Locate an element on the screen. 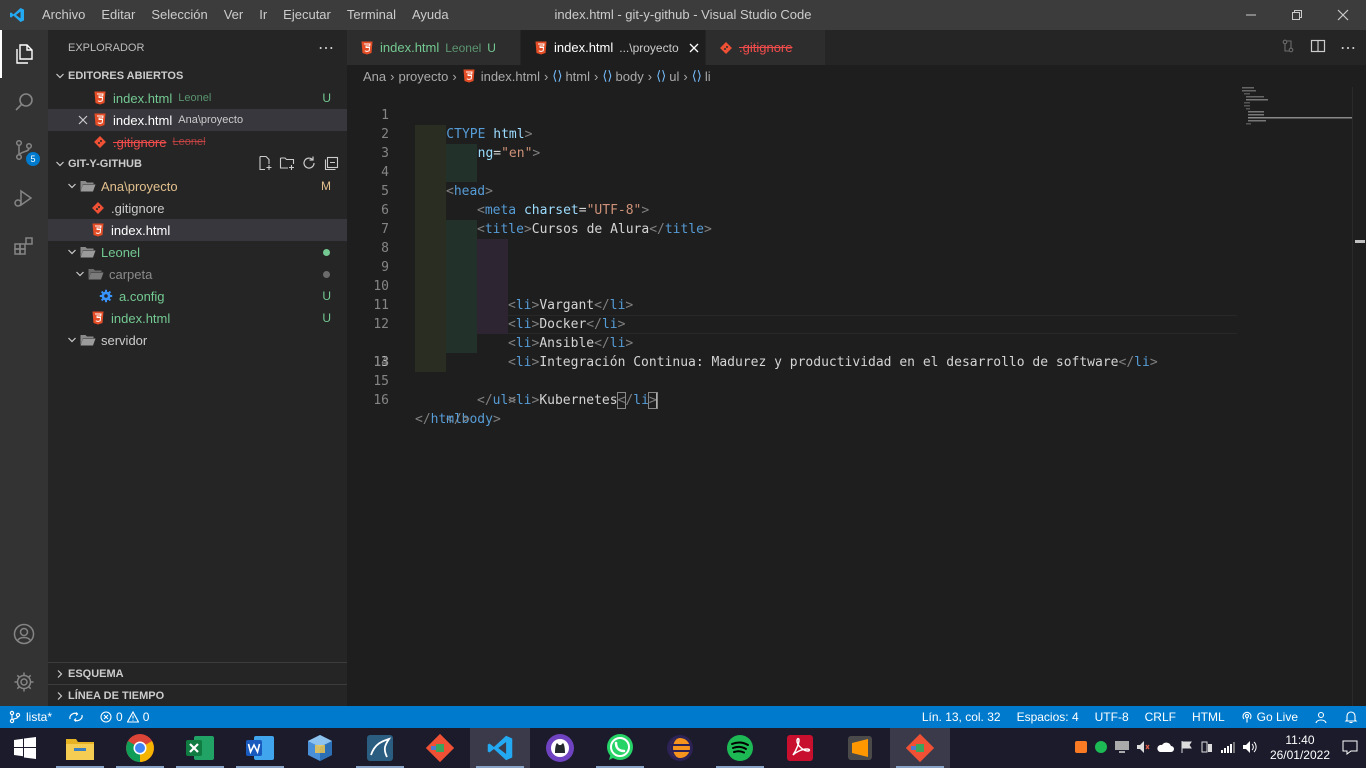 This screenshot has width=1366, height=768. tree-file-index-html-leonel: index.html U is located at coordinates (197, 318).